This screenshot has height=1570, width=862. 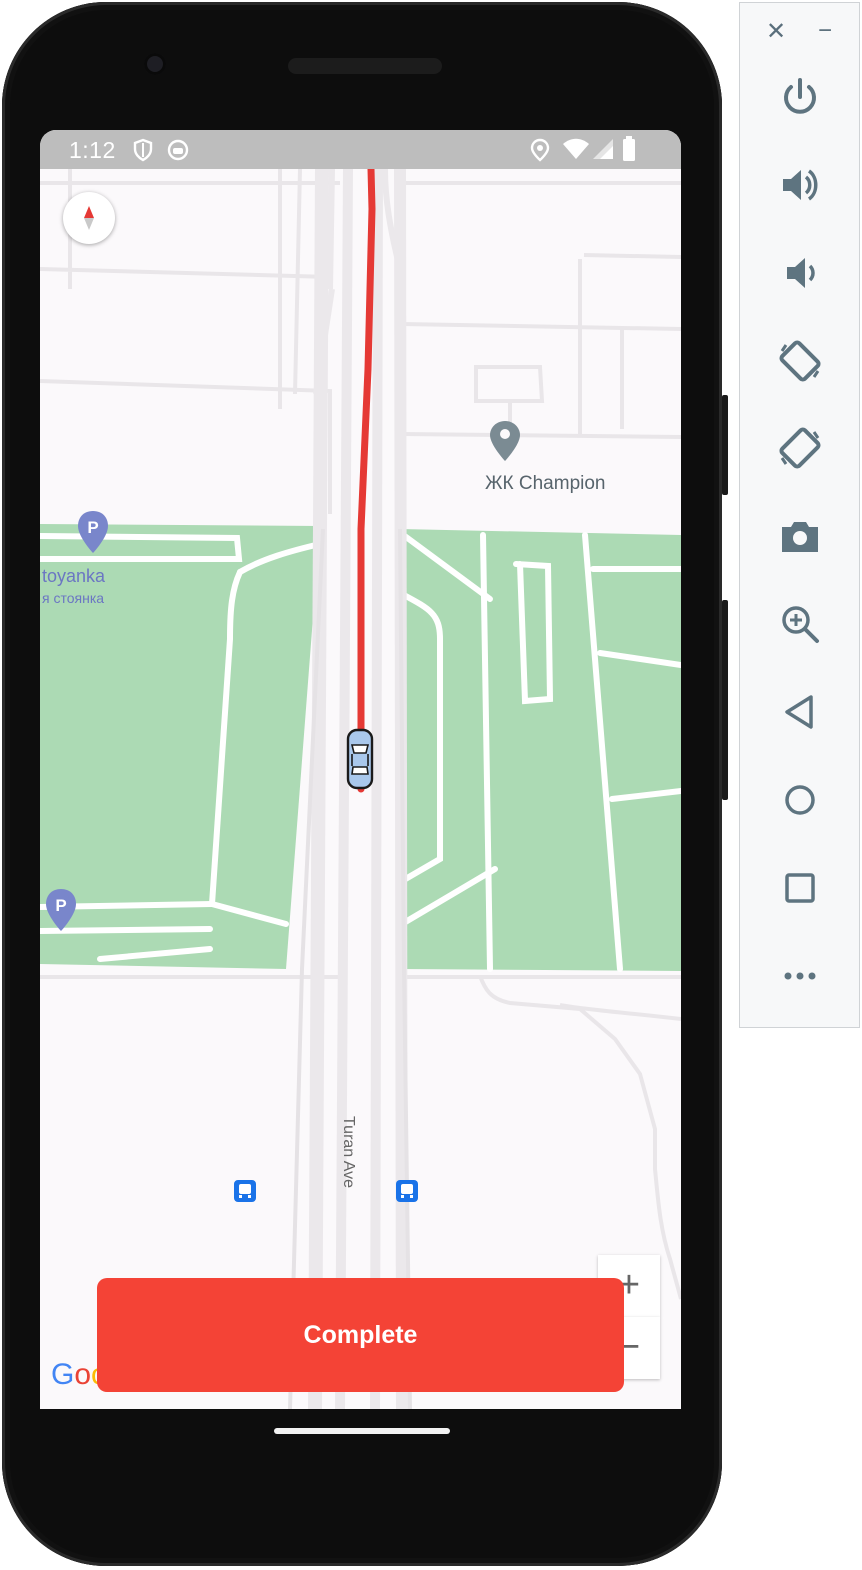 I want to click on face-icon, so click(x=178, y=150).